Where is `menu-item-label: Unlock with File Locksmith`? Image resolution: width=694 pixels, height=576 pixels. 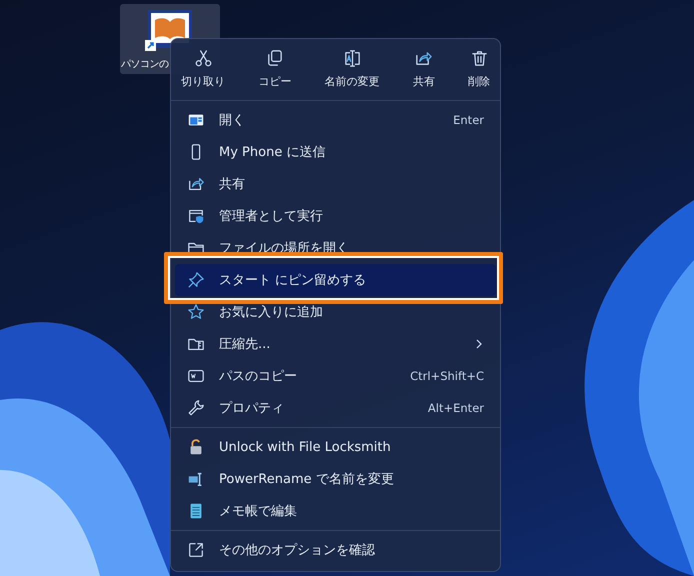
menu-item-label: Unlock with File Locksmith is located at coordinates (305, 447).